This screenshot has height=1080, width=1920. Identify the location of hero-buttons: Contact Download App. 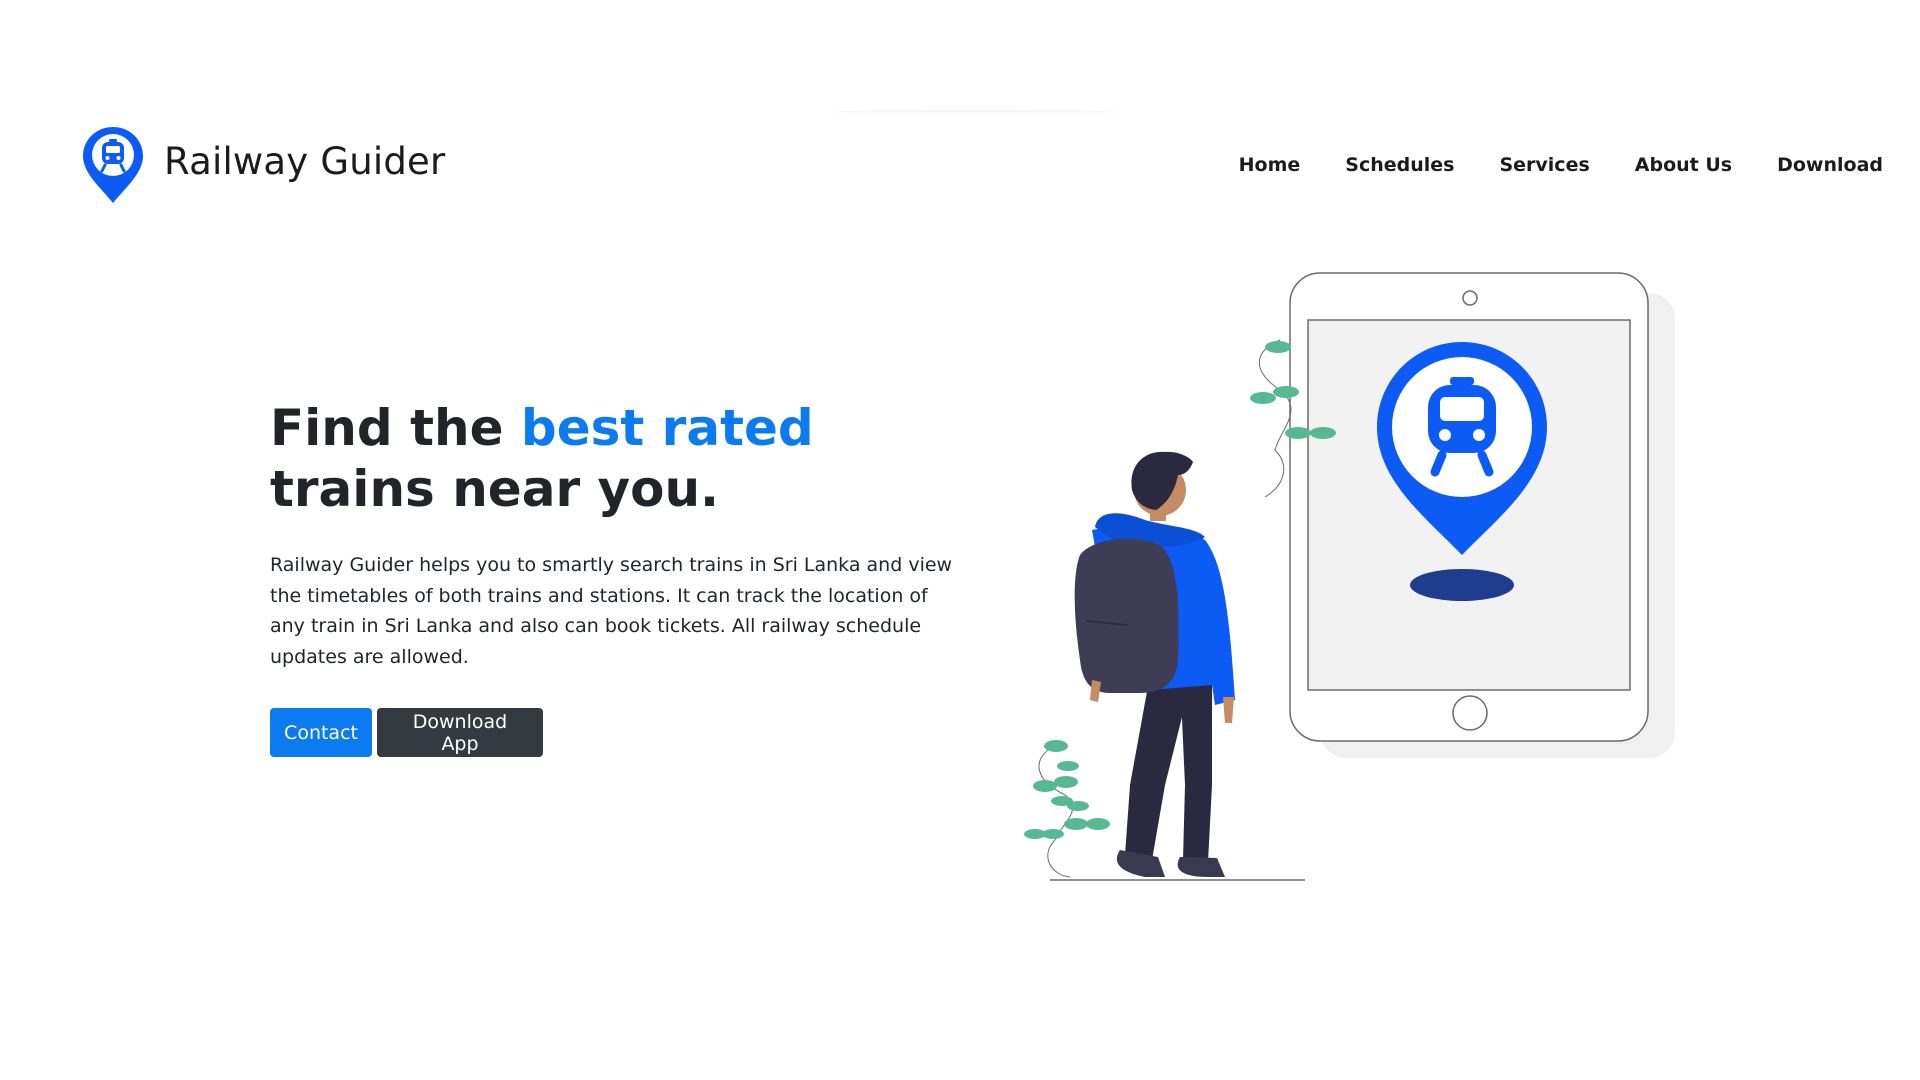
(406, 732).